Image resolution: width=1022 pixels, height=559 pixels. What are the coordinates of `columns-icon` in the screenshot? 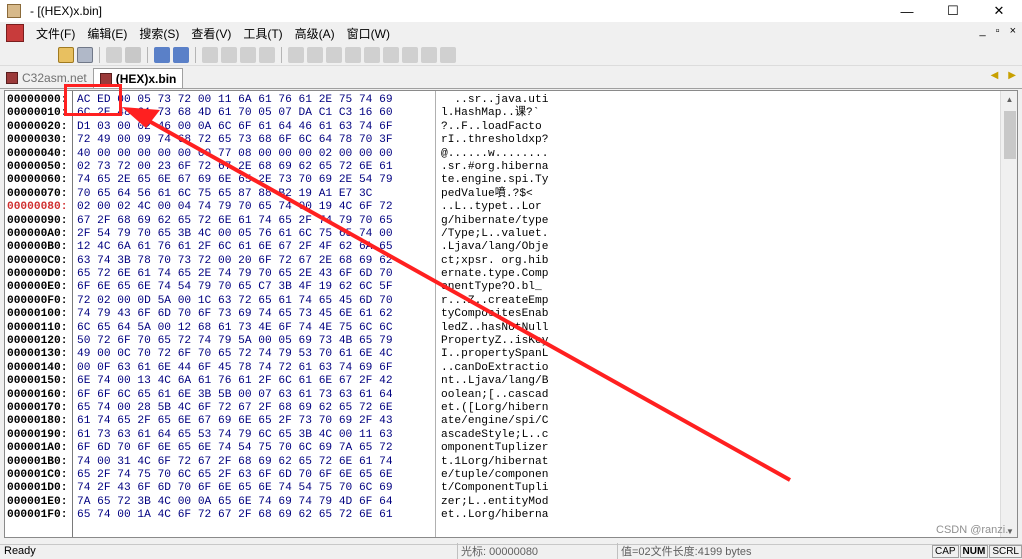 It's located at (391, 54).